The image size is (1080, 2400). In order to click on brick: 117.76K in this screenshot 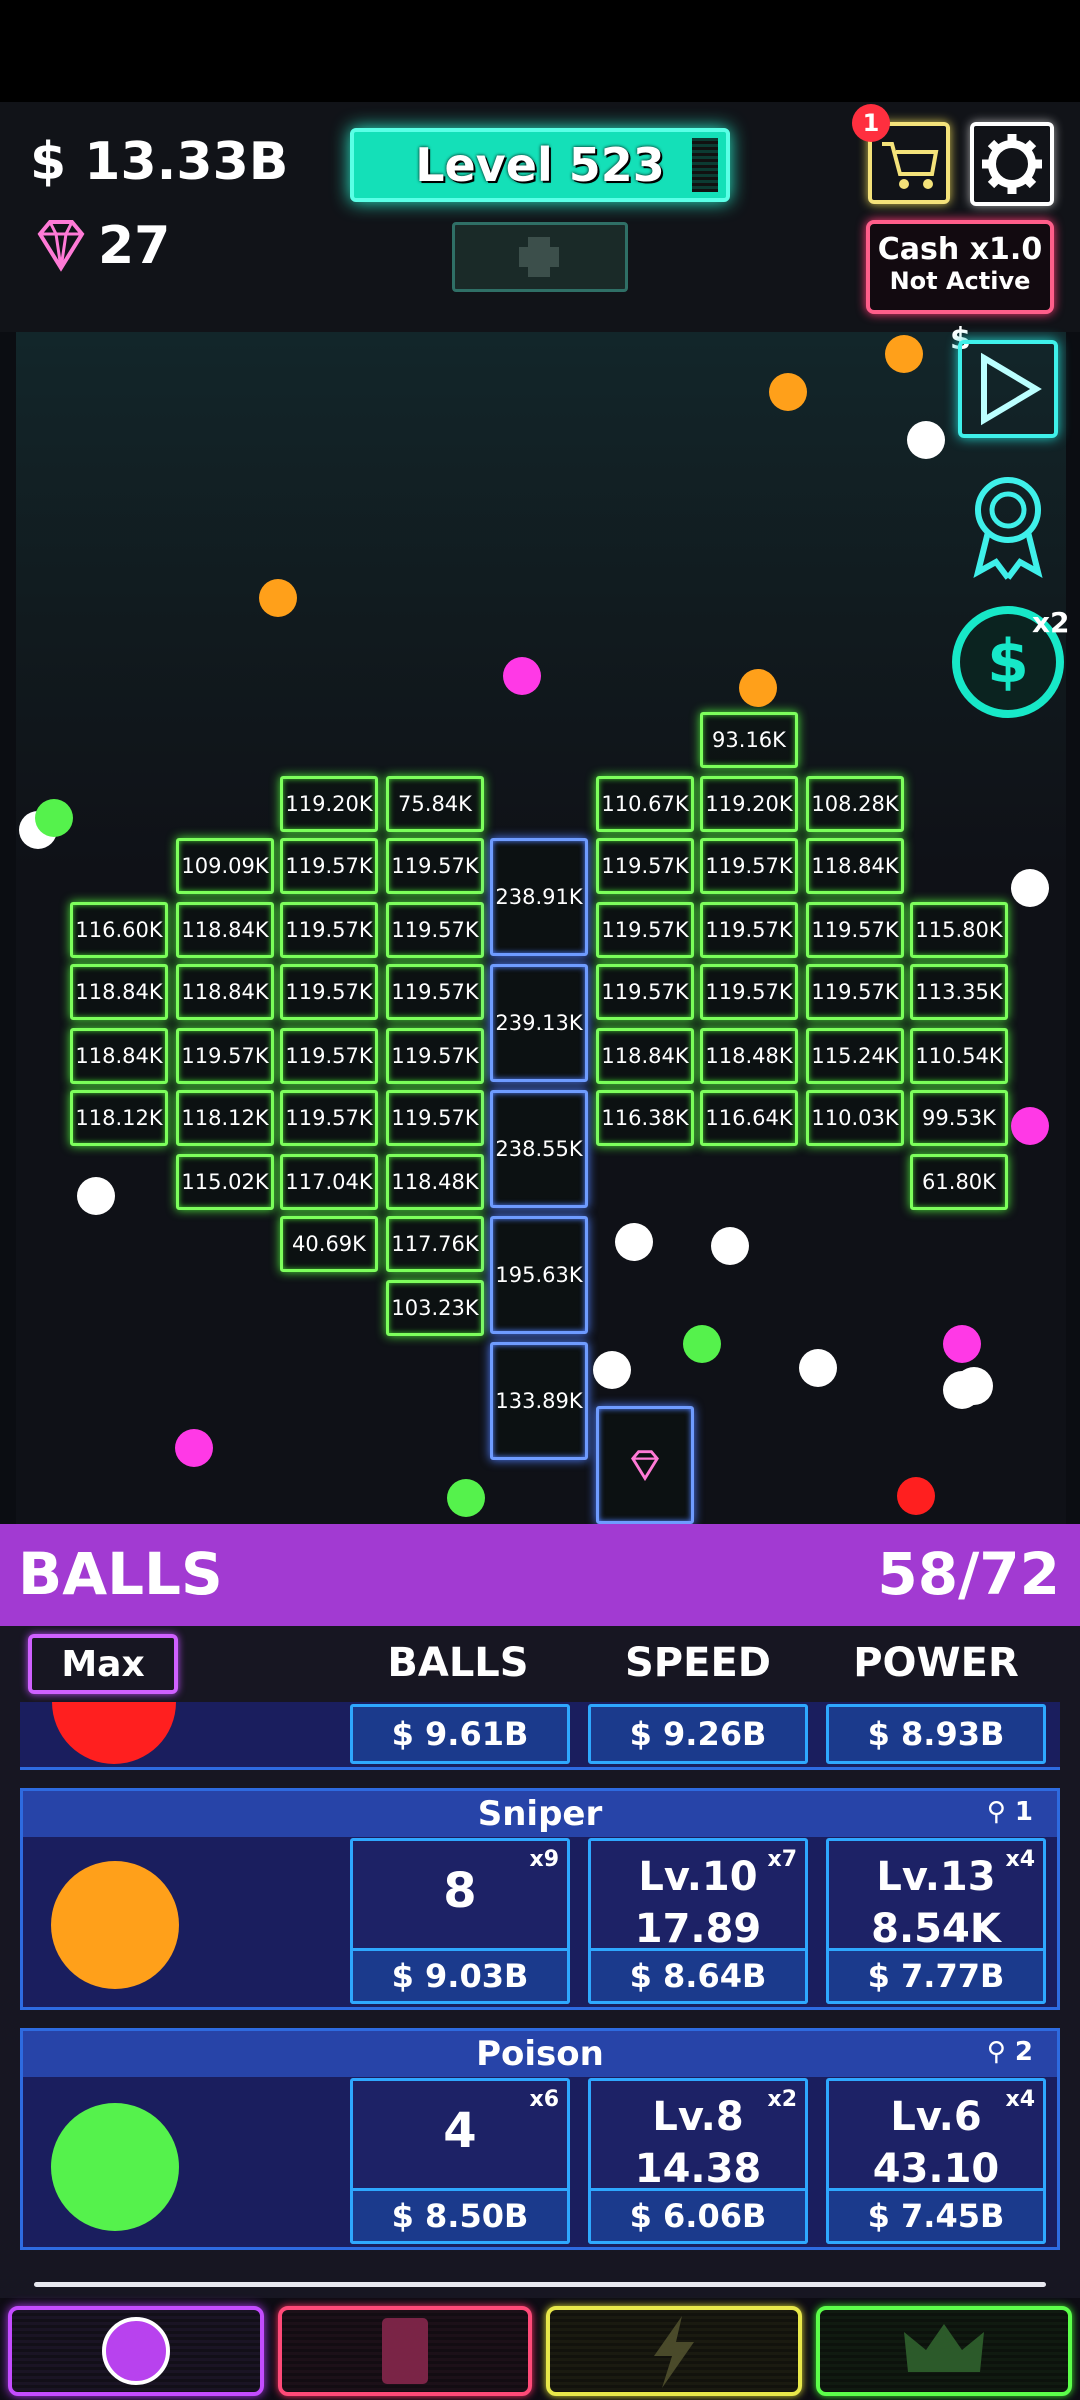, I will do `click(435, 1244)`.